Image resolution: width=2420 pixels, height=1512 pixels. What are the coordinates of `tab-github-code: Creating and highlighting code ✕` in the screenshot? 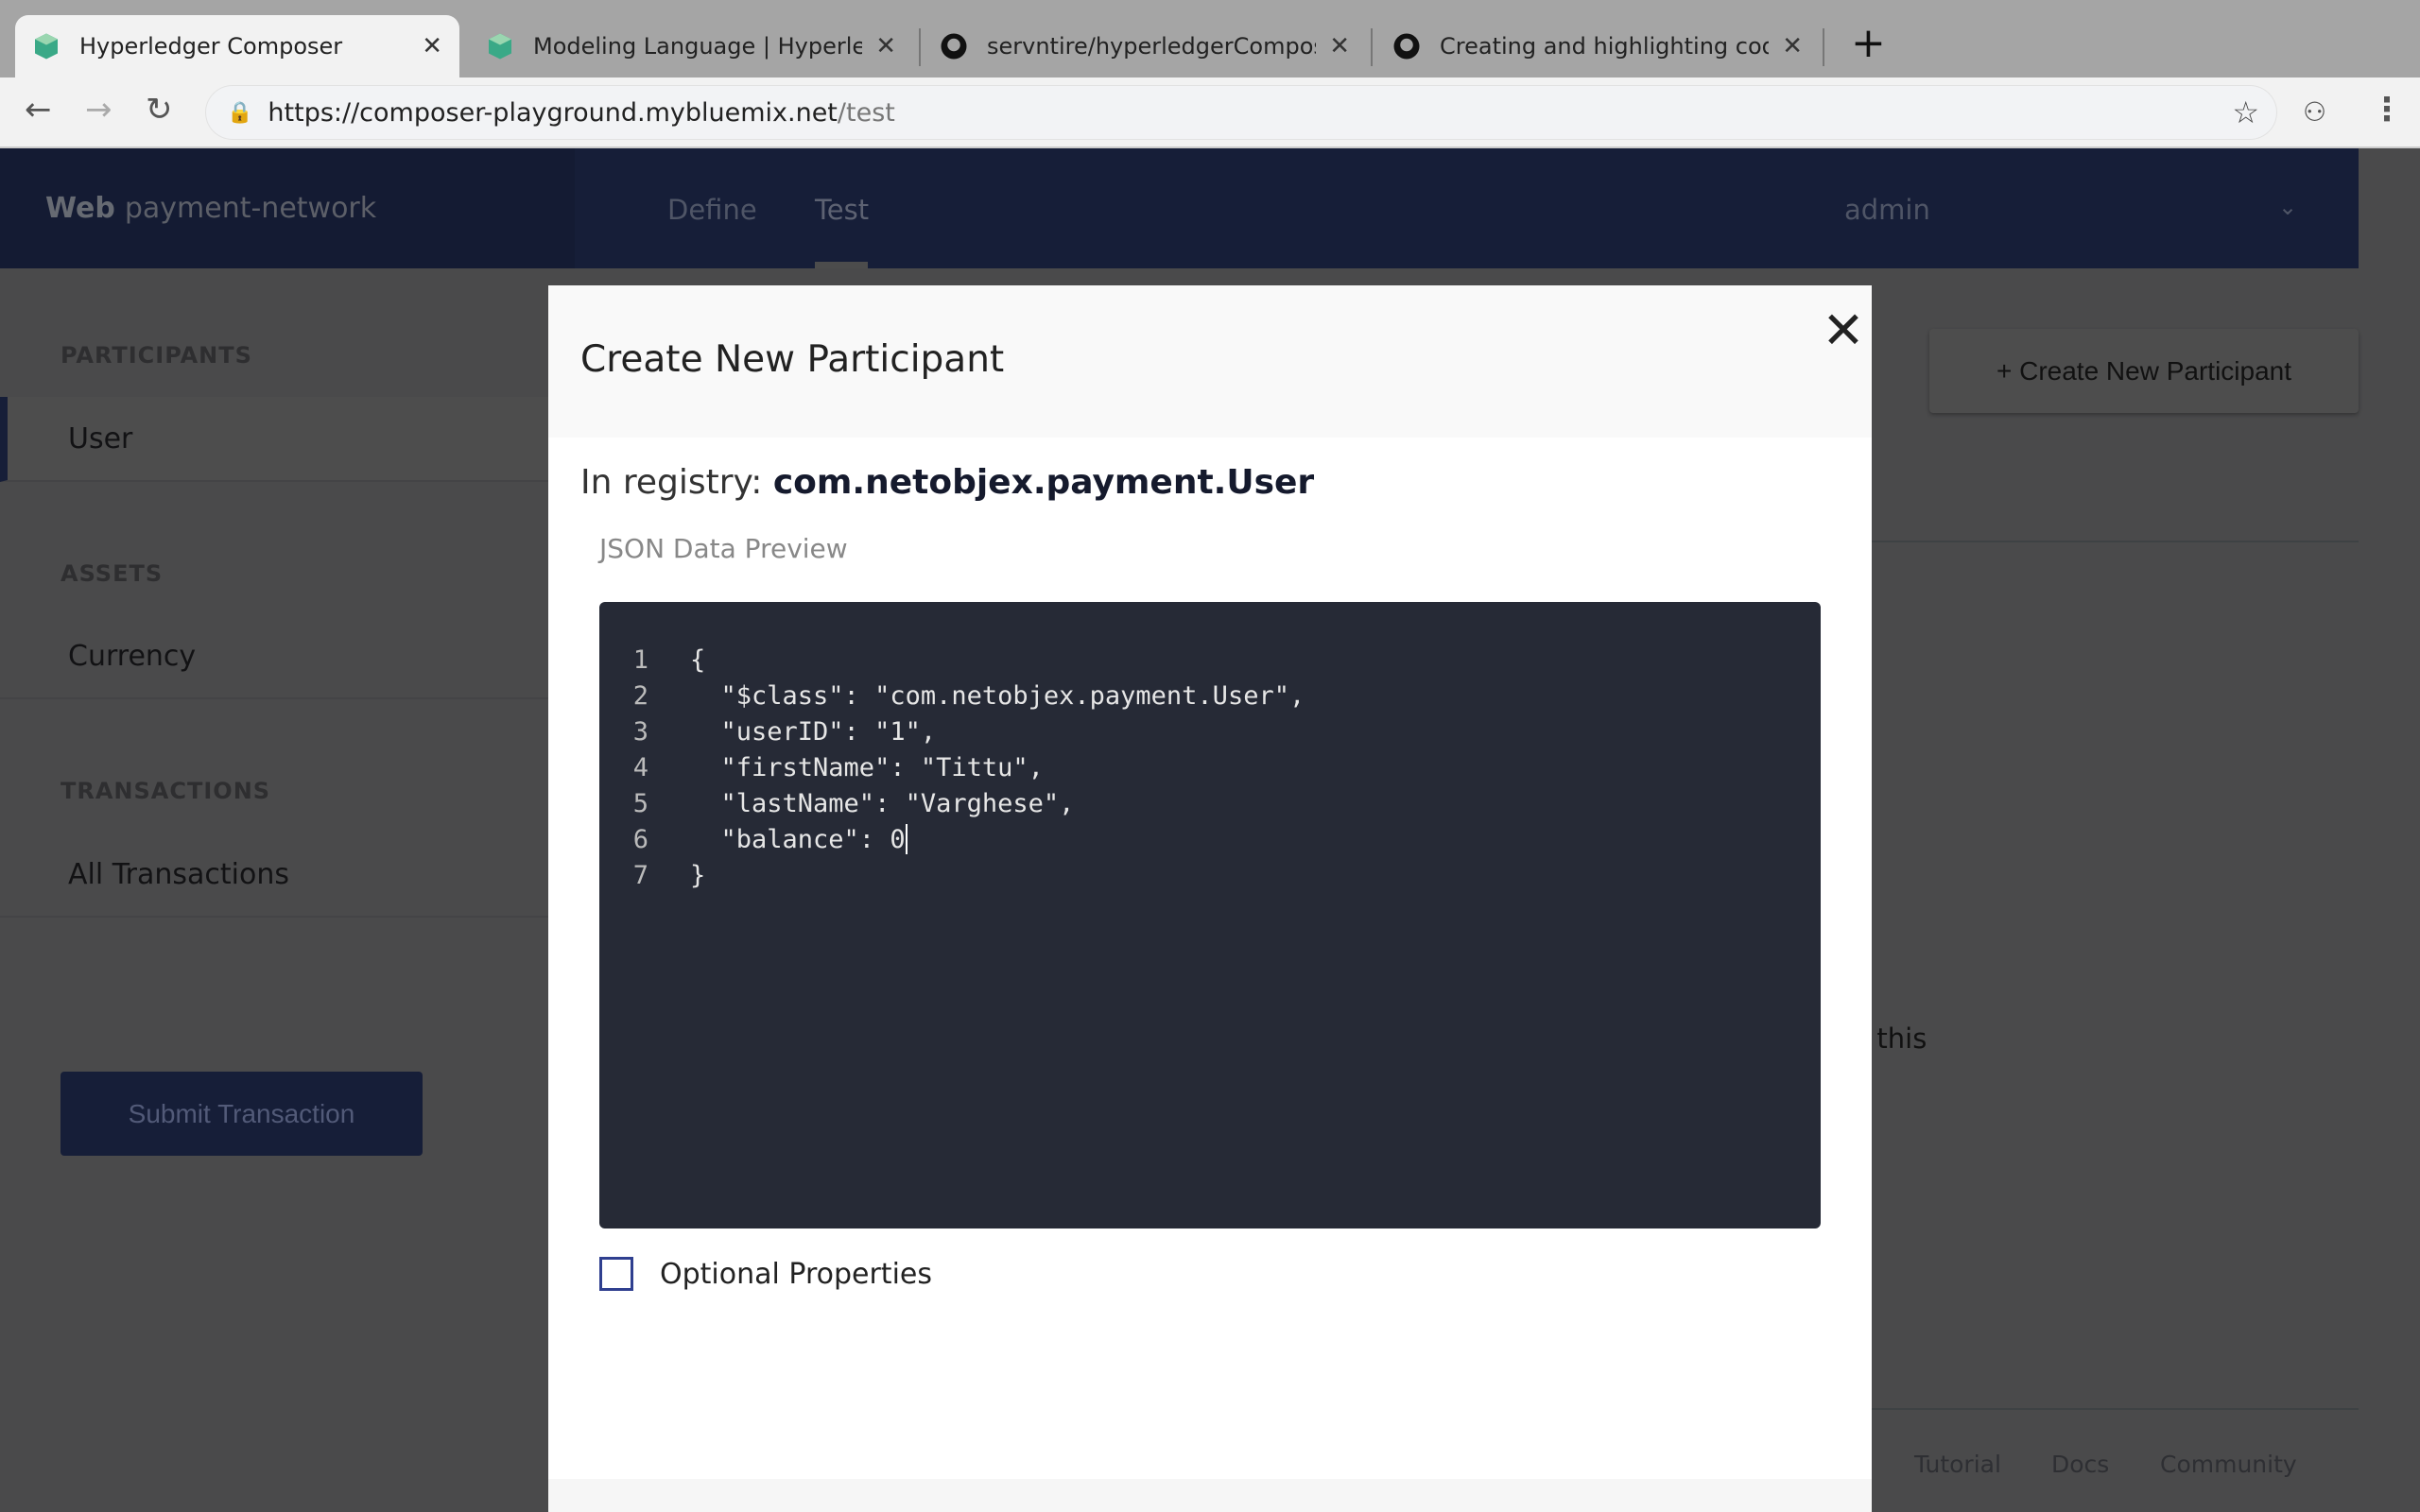 It's located at (1597, 46).